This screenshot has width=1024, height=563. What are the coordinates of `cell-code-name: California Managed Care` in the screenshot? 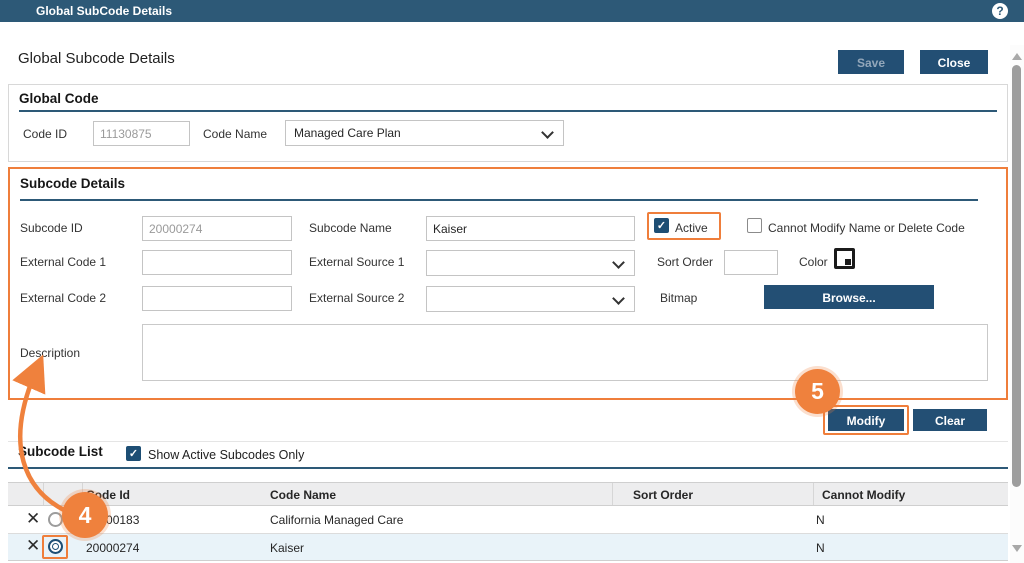 It's located at (337, 520).